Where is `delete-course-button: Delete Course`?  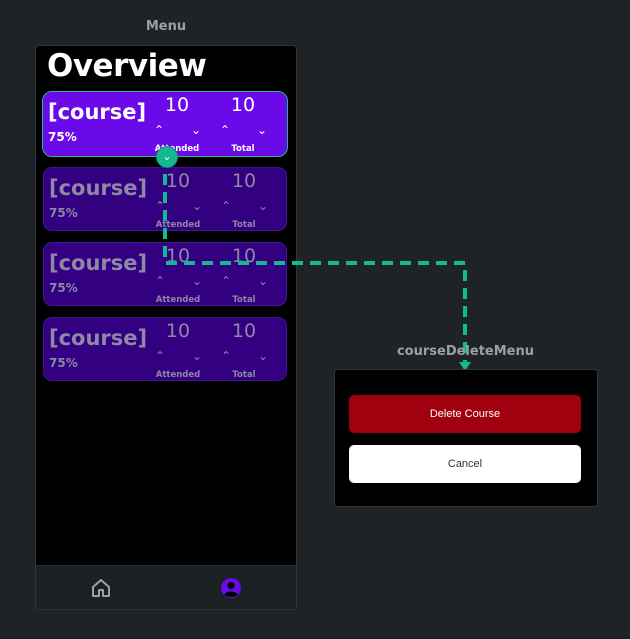
delete-course-button: Delete Course is located at coordinates (465, 414).